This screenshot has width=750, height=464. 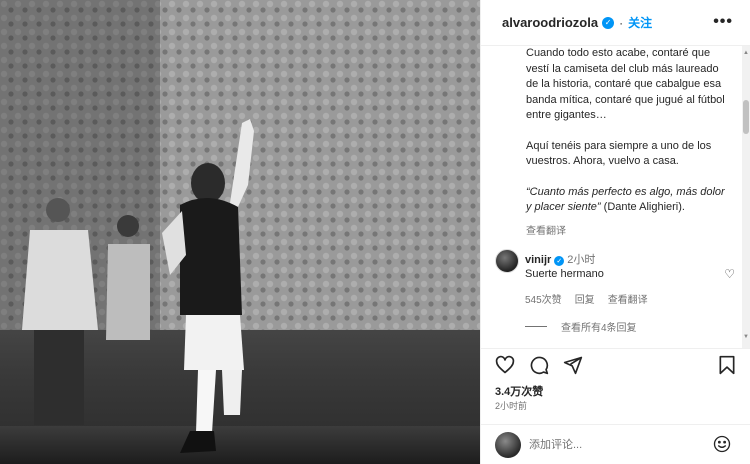 What do you see at coordinates (746, 197) in the screenshot?
I see `scrollbar` at bounding box center [746, 197].